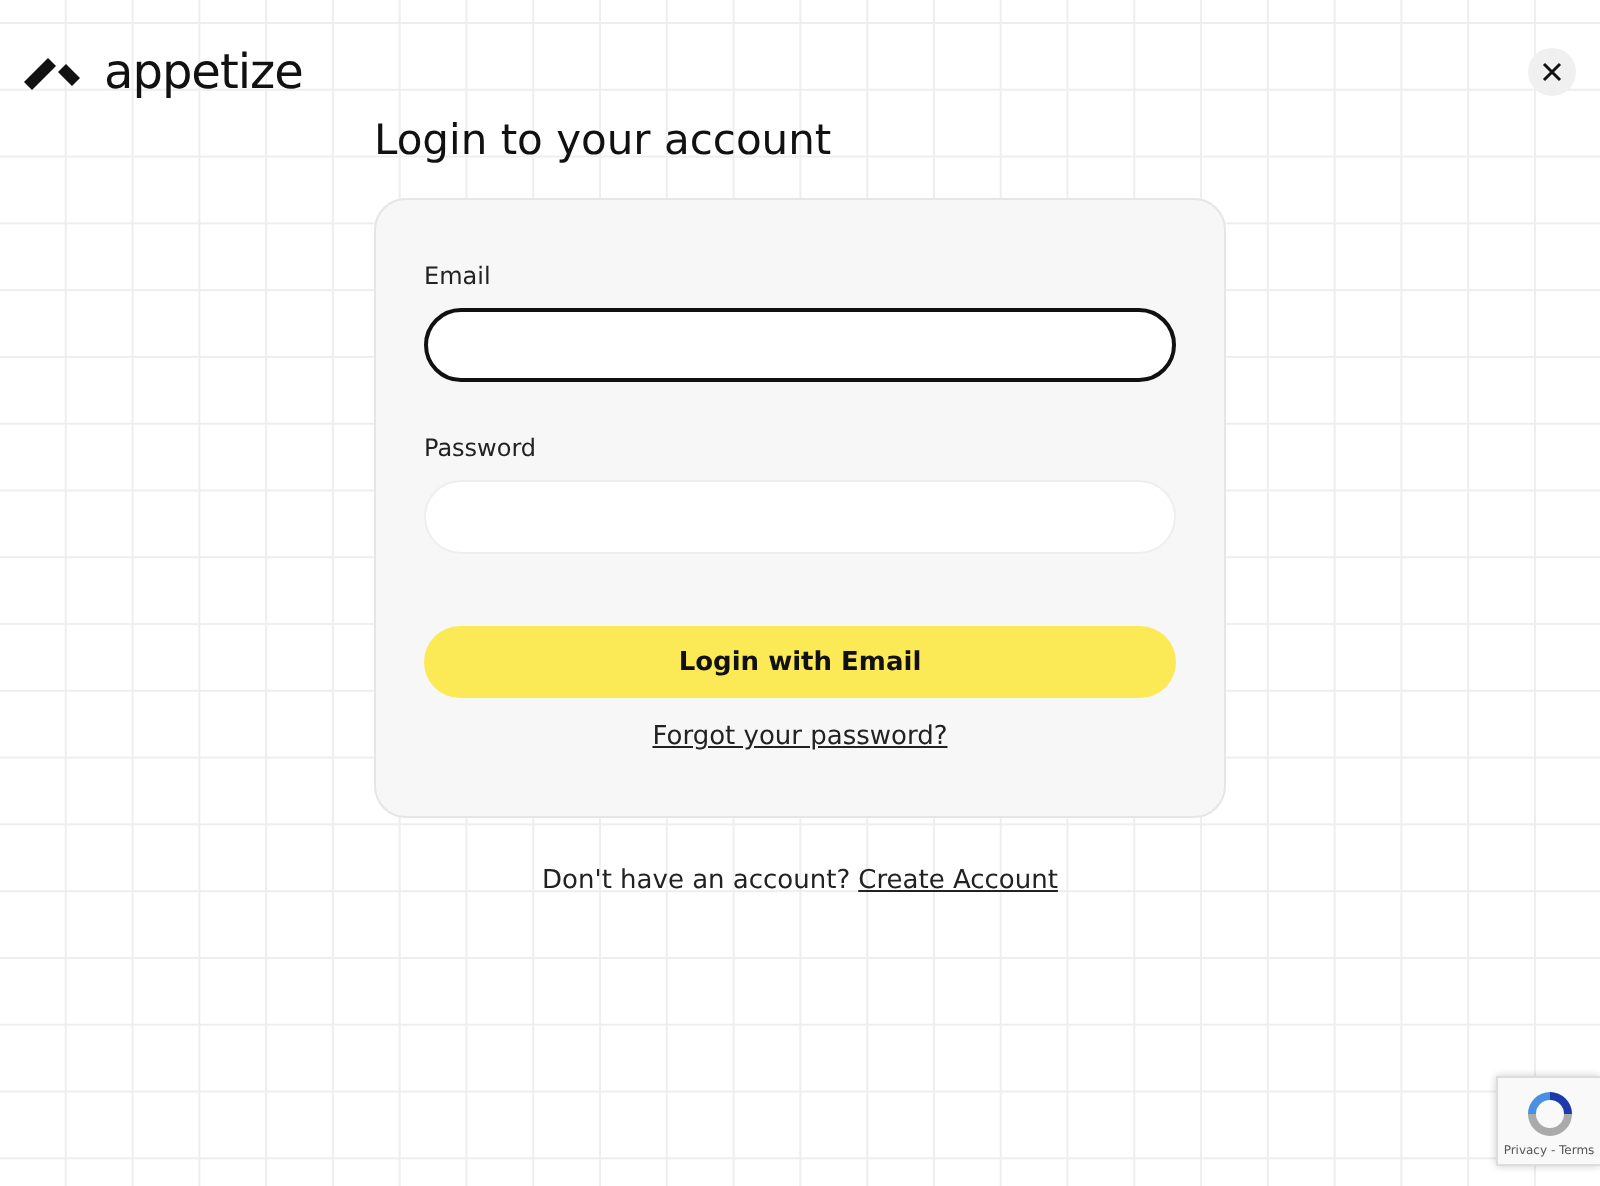 The image size is (1600, 1186). I want to click on input-field, so click(800, 345).